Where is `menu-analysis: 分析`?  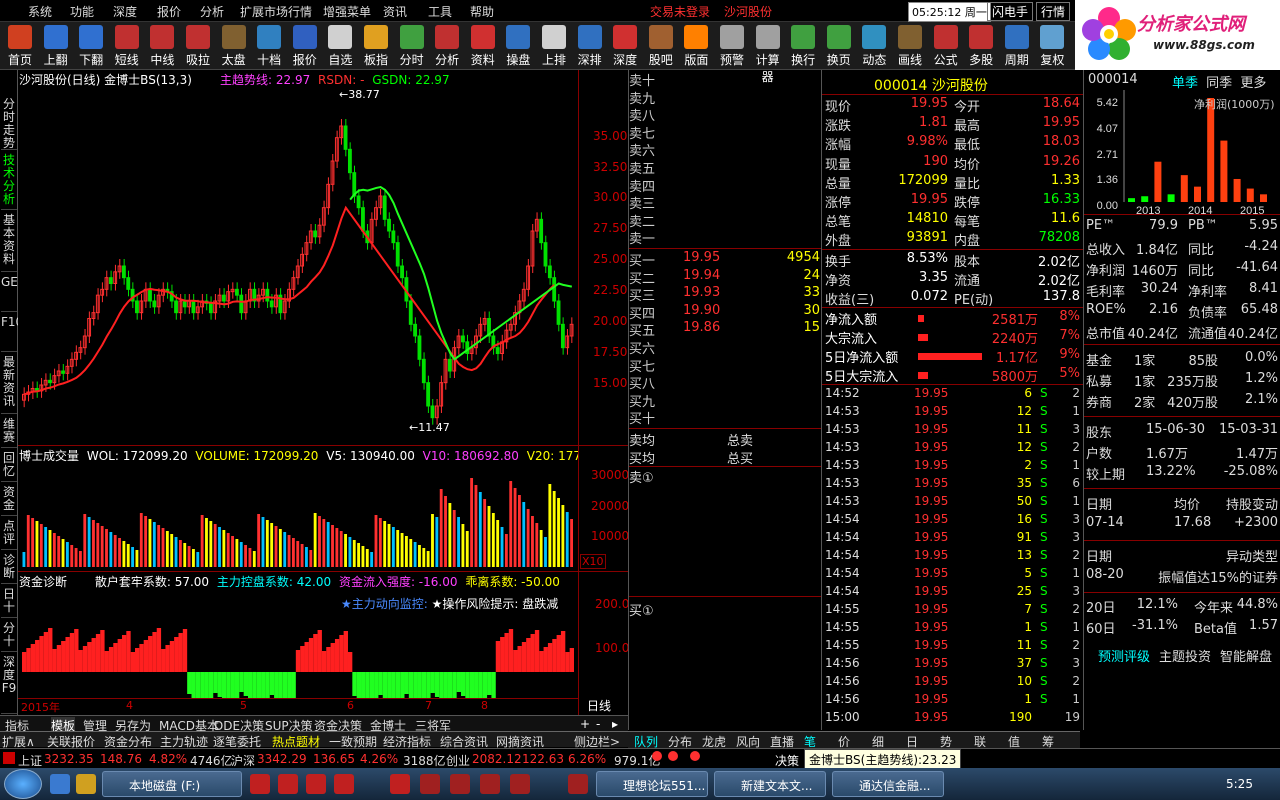 menu-analysis: 分析 is located at coordinates (212, 11).